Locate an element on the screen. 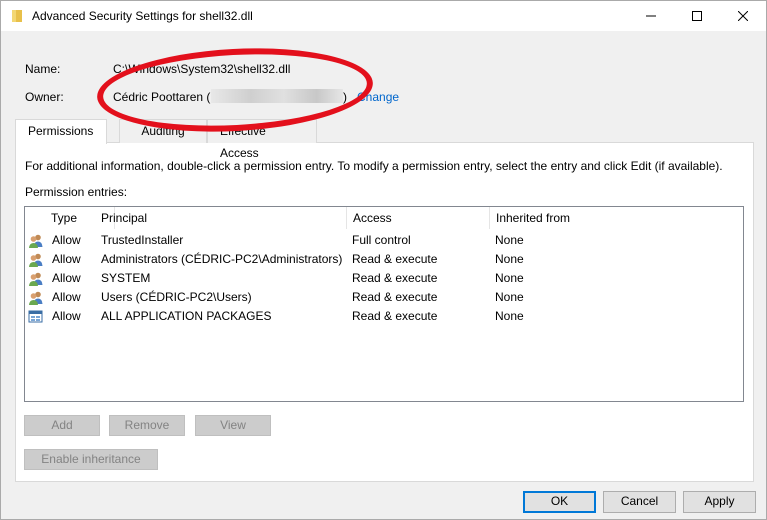 This screenshot has width=767, height=520. table-row: Allow SYSTEM Read & execute None is located at coordinates (384, 278).